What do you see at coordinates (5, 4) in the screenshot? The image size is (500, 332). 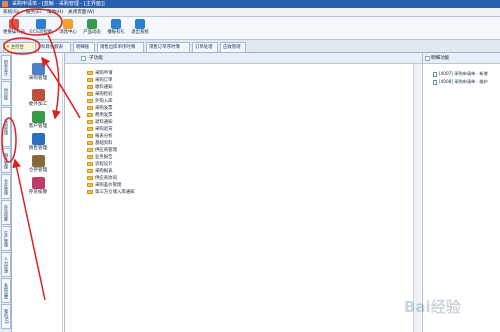 I see `app-icon` at bounding box center [5, 4].